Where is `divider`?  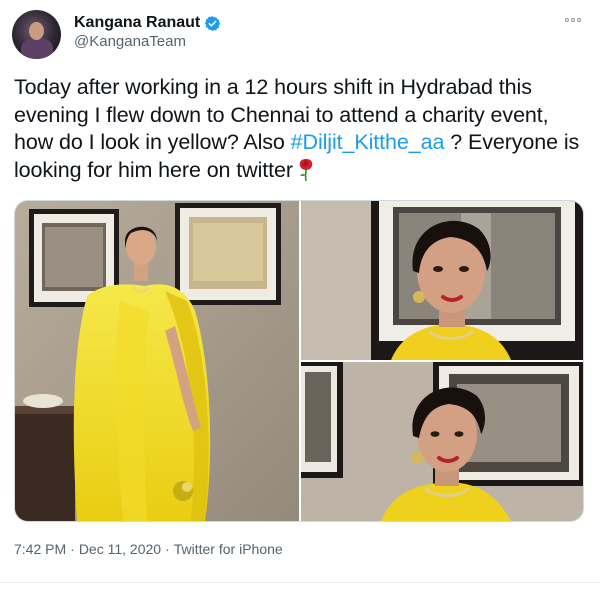
divider is located at coordinates (300, 582).